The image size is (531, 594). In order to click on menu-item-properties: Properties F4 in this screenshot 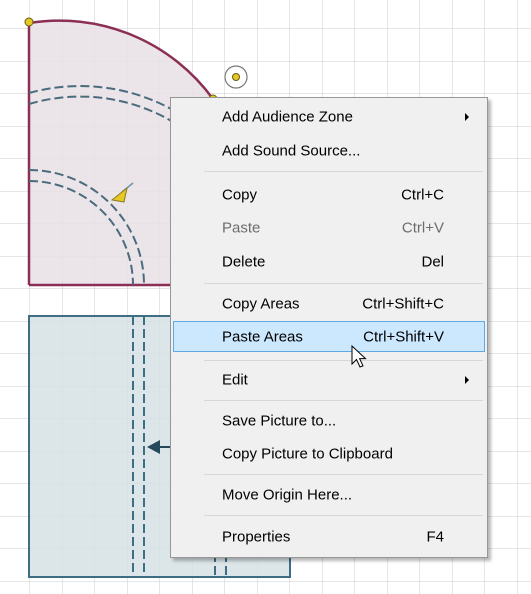, I will do `click(329, 536)`.